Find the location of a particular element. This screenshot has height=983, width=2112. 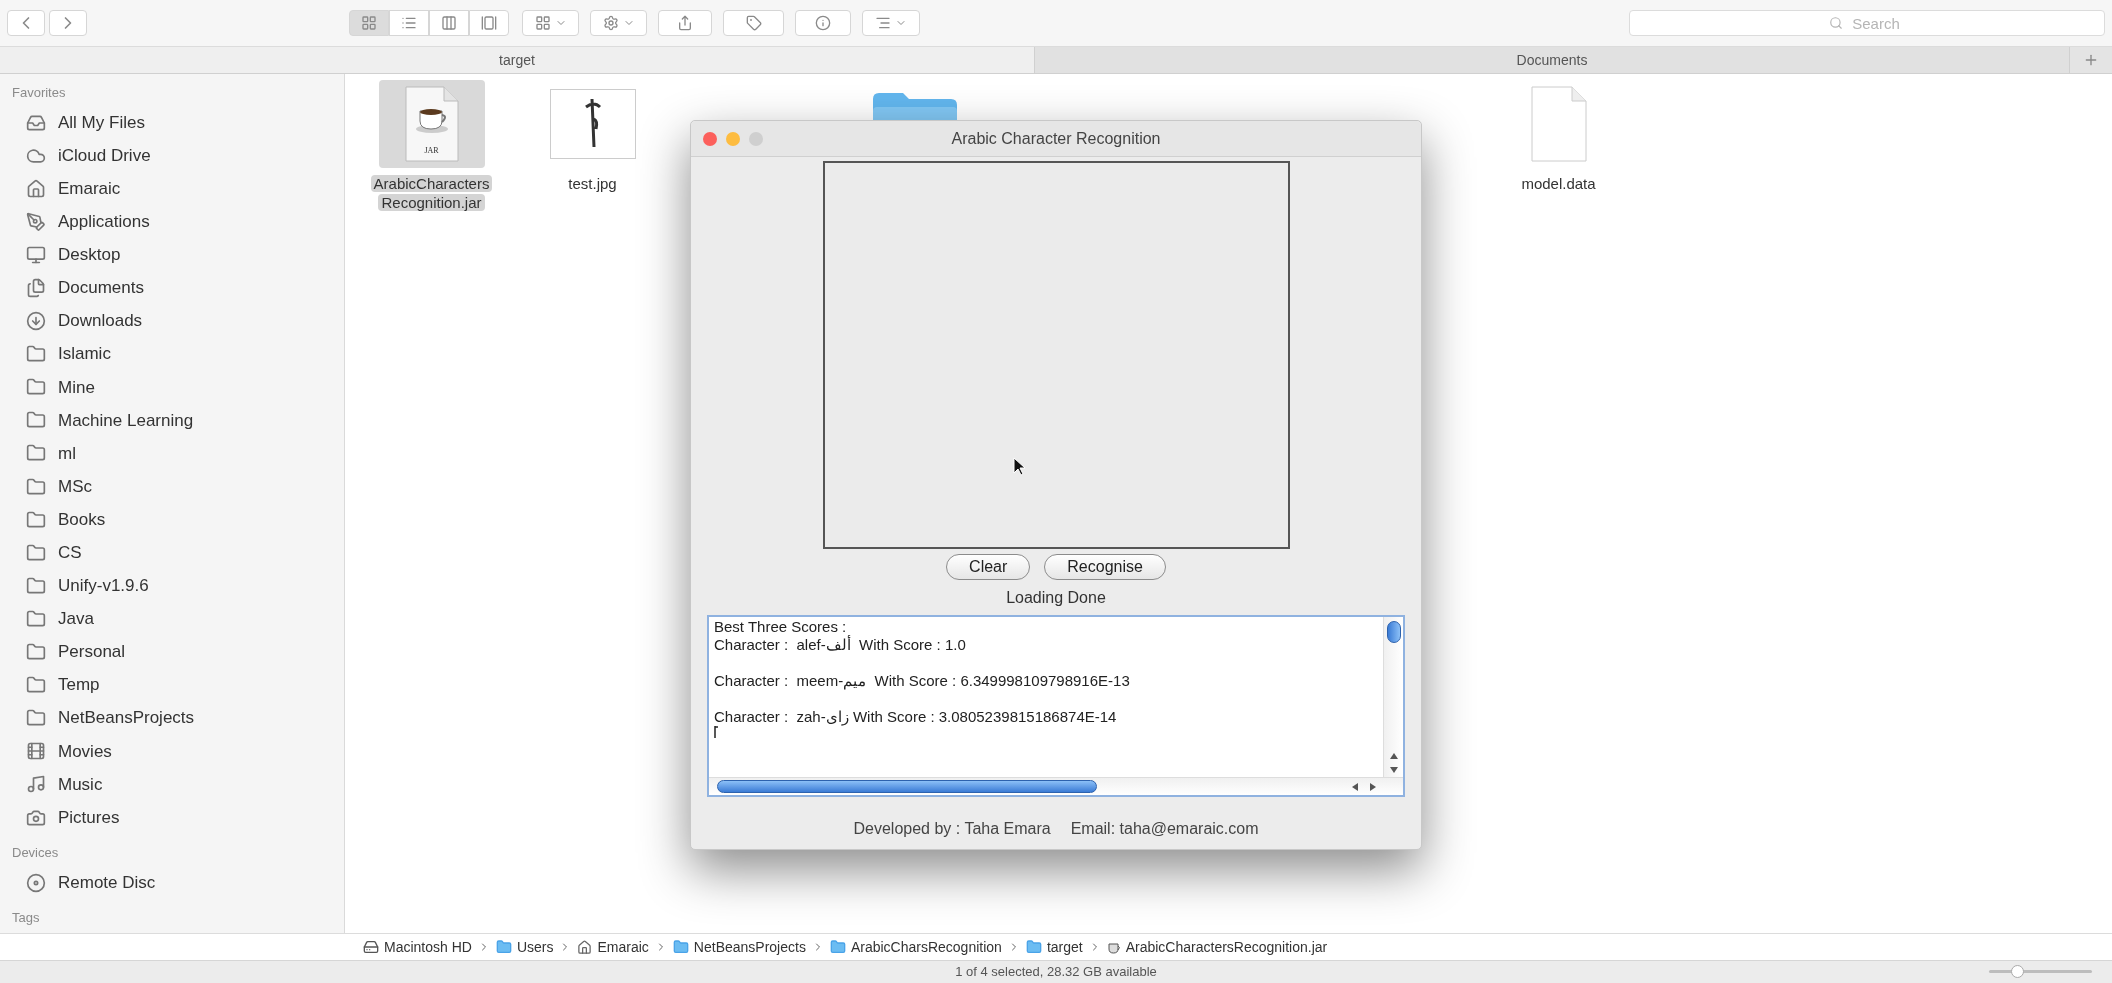

columns-view-icon is located at coordinates (449, 23).